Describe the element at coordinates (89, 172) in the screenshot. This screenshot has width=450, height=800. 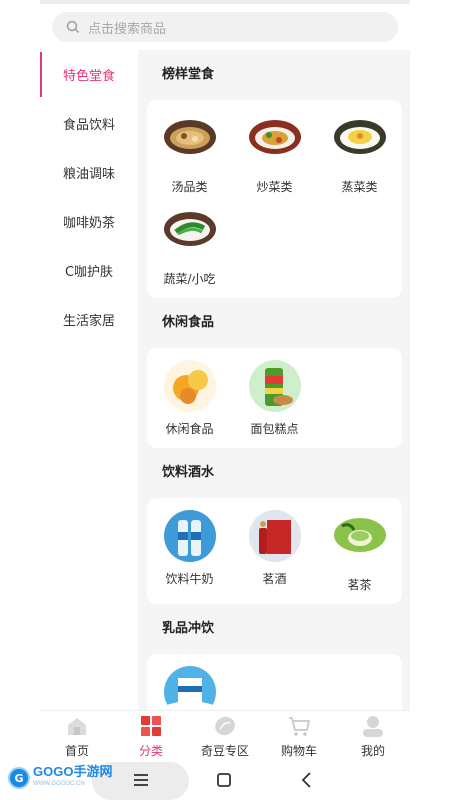
I see `sidebar-item-grain-oil: 粮油调味` at that location.